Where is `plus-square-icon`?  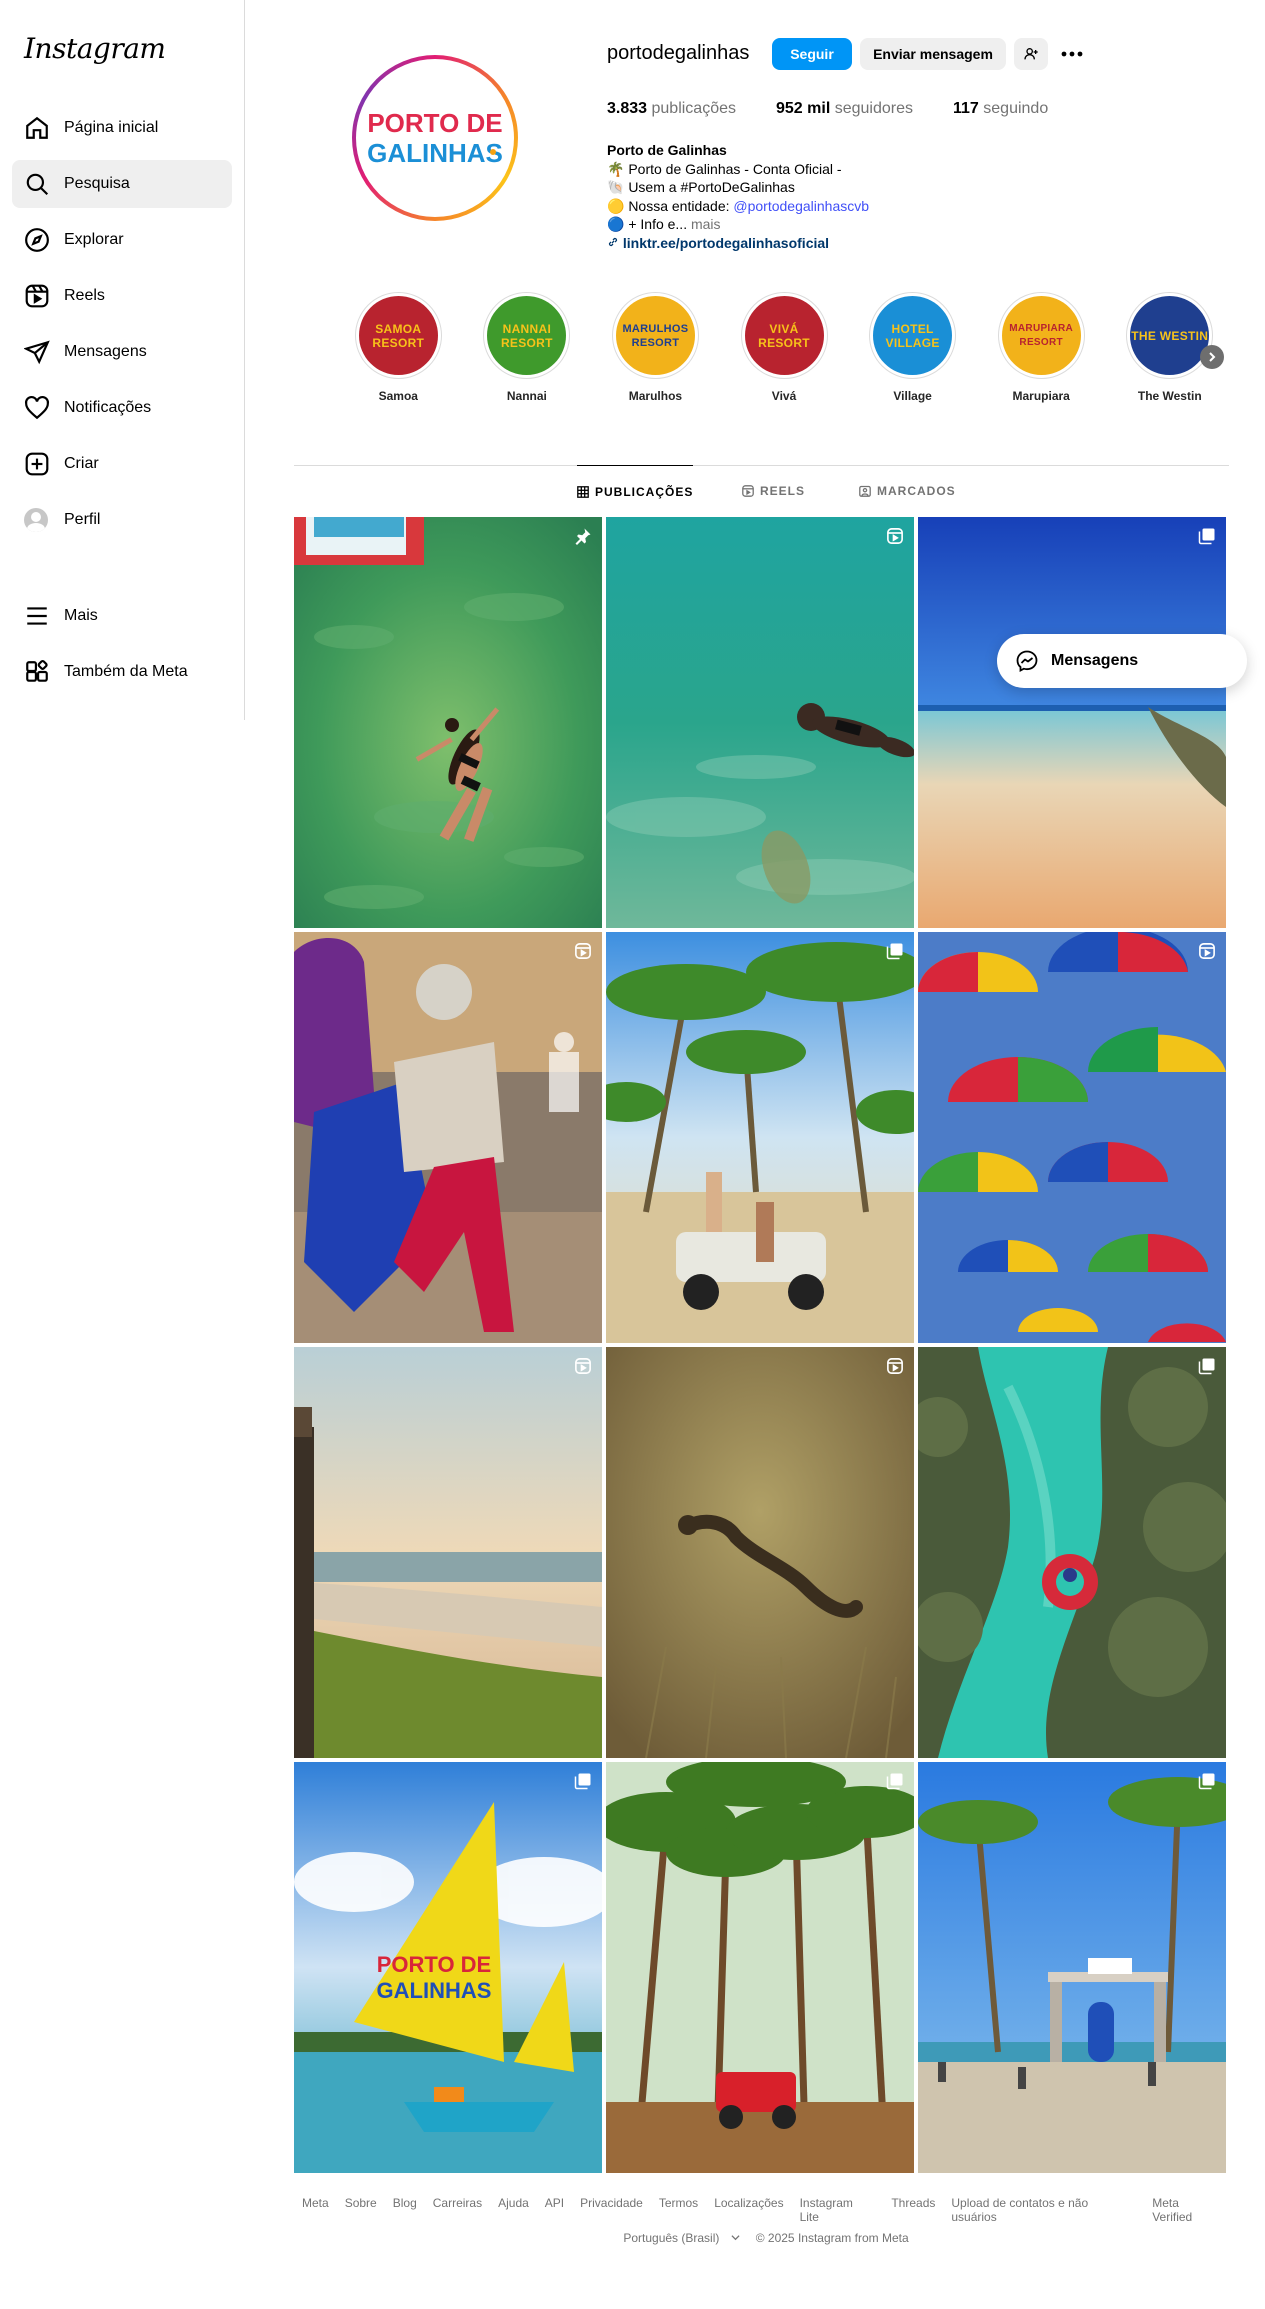 plus-square-icon is located at coordinates (37, 464).